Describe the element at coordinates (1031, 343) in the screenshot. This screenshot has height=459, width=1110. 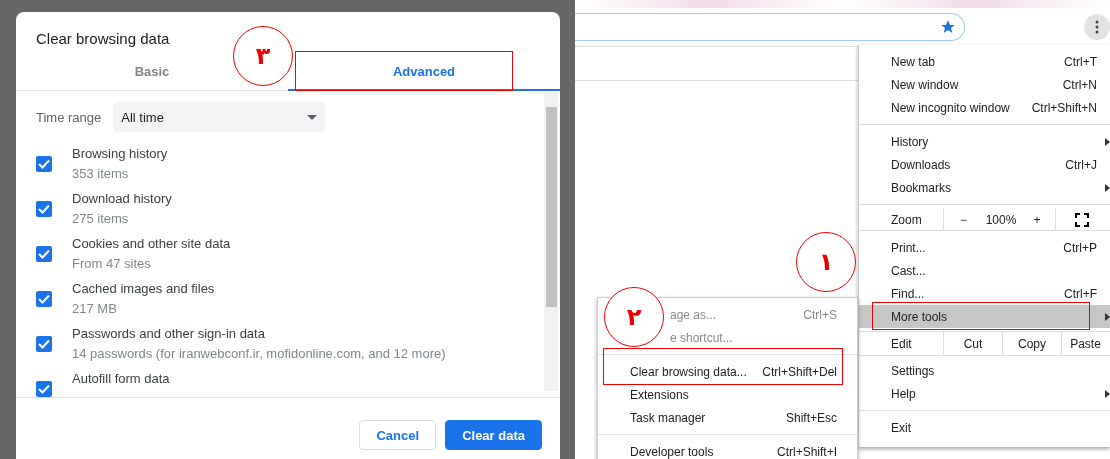
I see `edit-action-button: Copy` at that location.